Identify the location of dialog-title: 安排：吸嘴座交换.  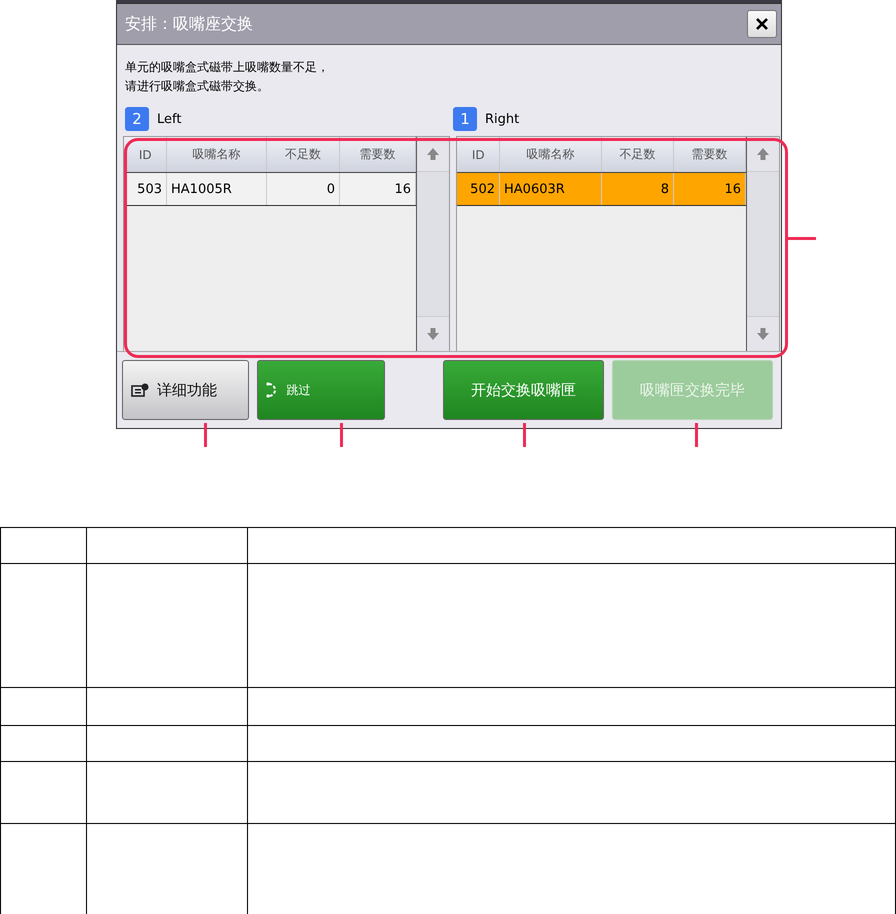
(189, 24).